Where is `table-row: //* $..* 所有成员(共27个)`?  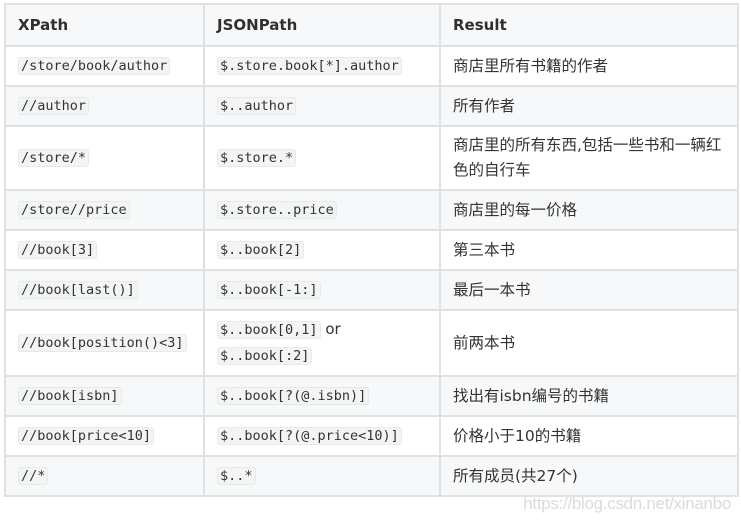 table-row: //* $..* 所有成员(共27个) is located at coordinates (371, 476).